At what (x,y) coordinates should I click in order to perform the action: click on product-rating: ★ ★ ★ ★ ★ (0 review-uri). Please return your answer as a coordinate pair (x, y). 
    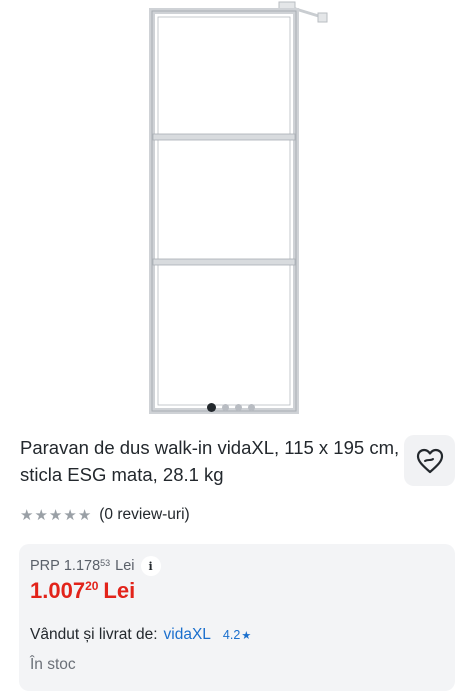
    Looking at the image, I should click on (105, 515).